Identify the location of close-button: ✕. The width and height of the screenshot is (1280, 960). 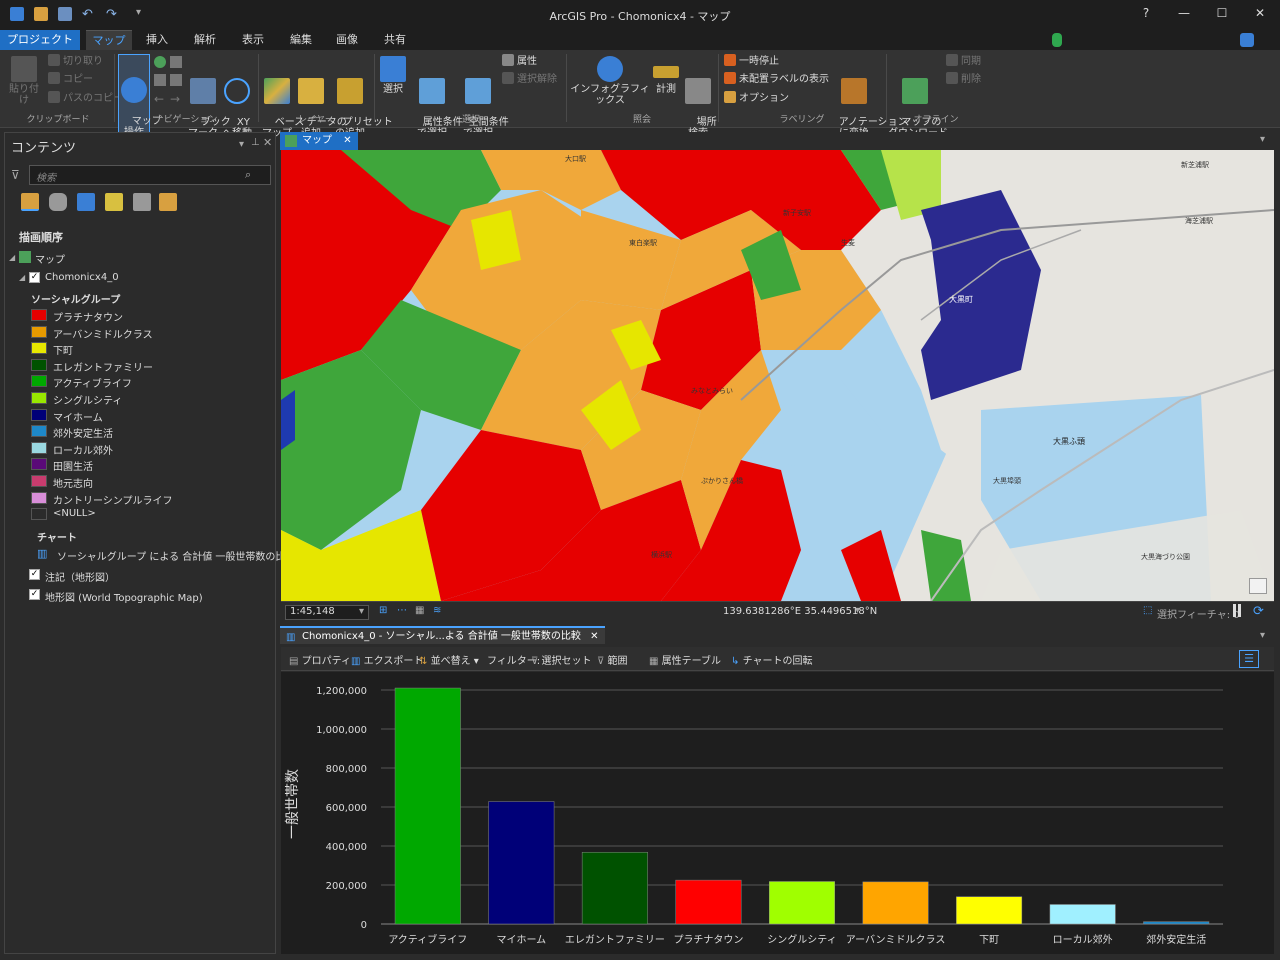
(1260, 15).